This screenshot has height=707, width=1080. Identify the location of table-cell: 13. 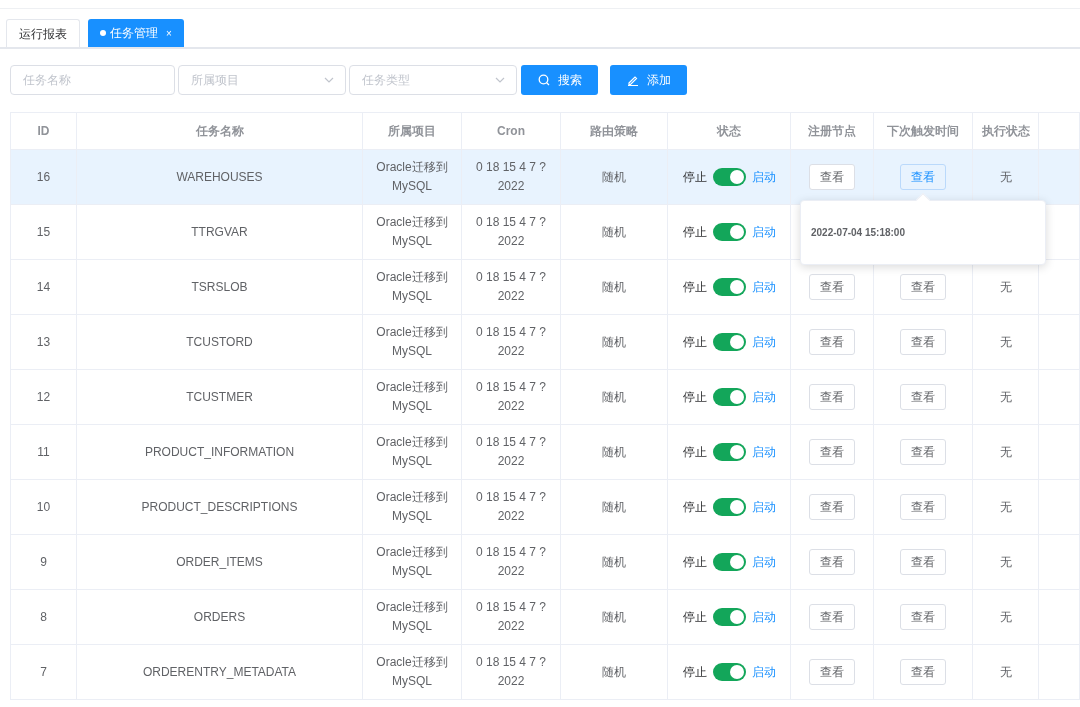
(43, 341).